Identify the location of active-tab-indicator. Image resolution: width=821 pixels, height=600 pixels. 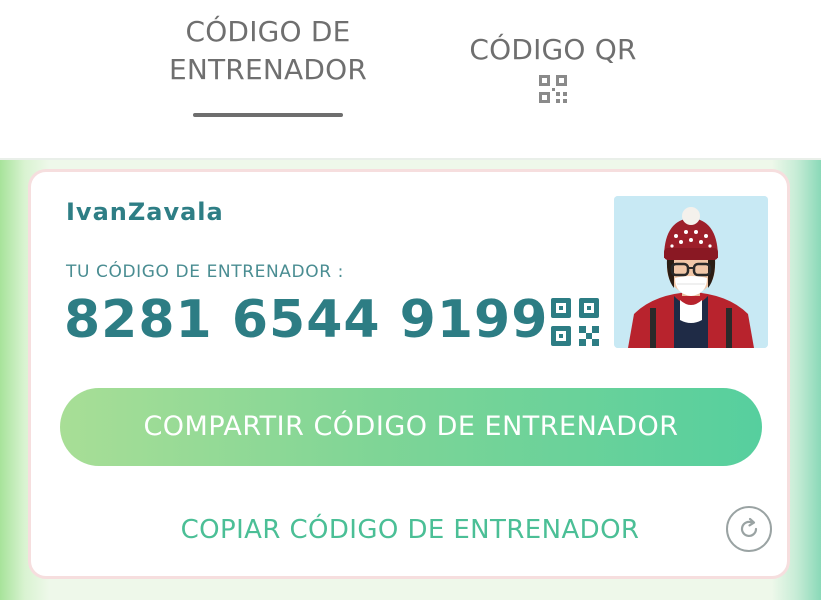
(268, 115).